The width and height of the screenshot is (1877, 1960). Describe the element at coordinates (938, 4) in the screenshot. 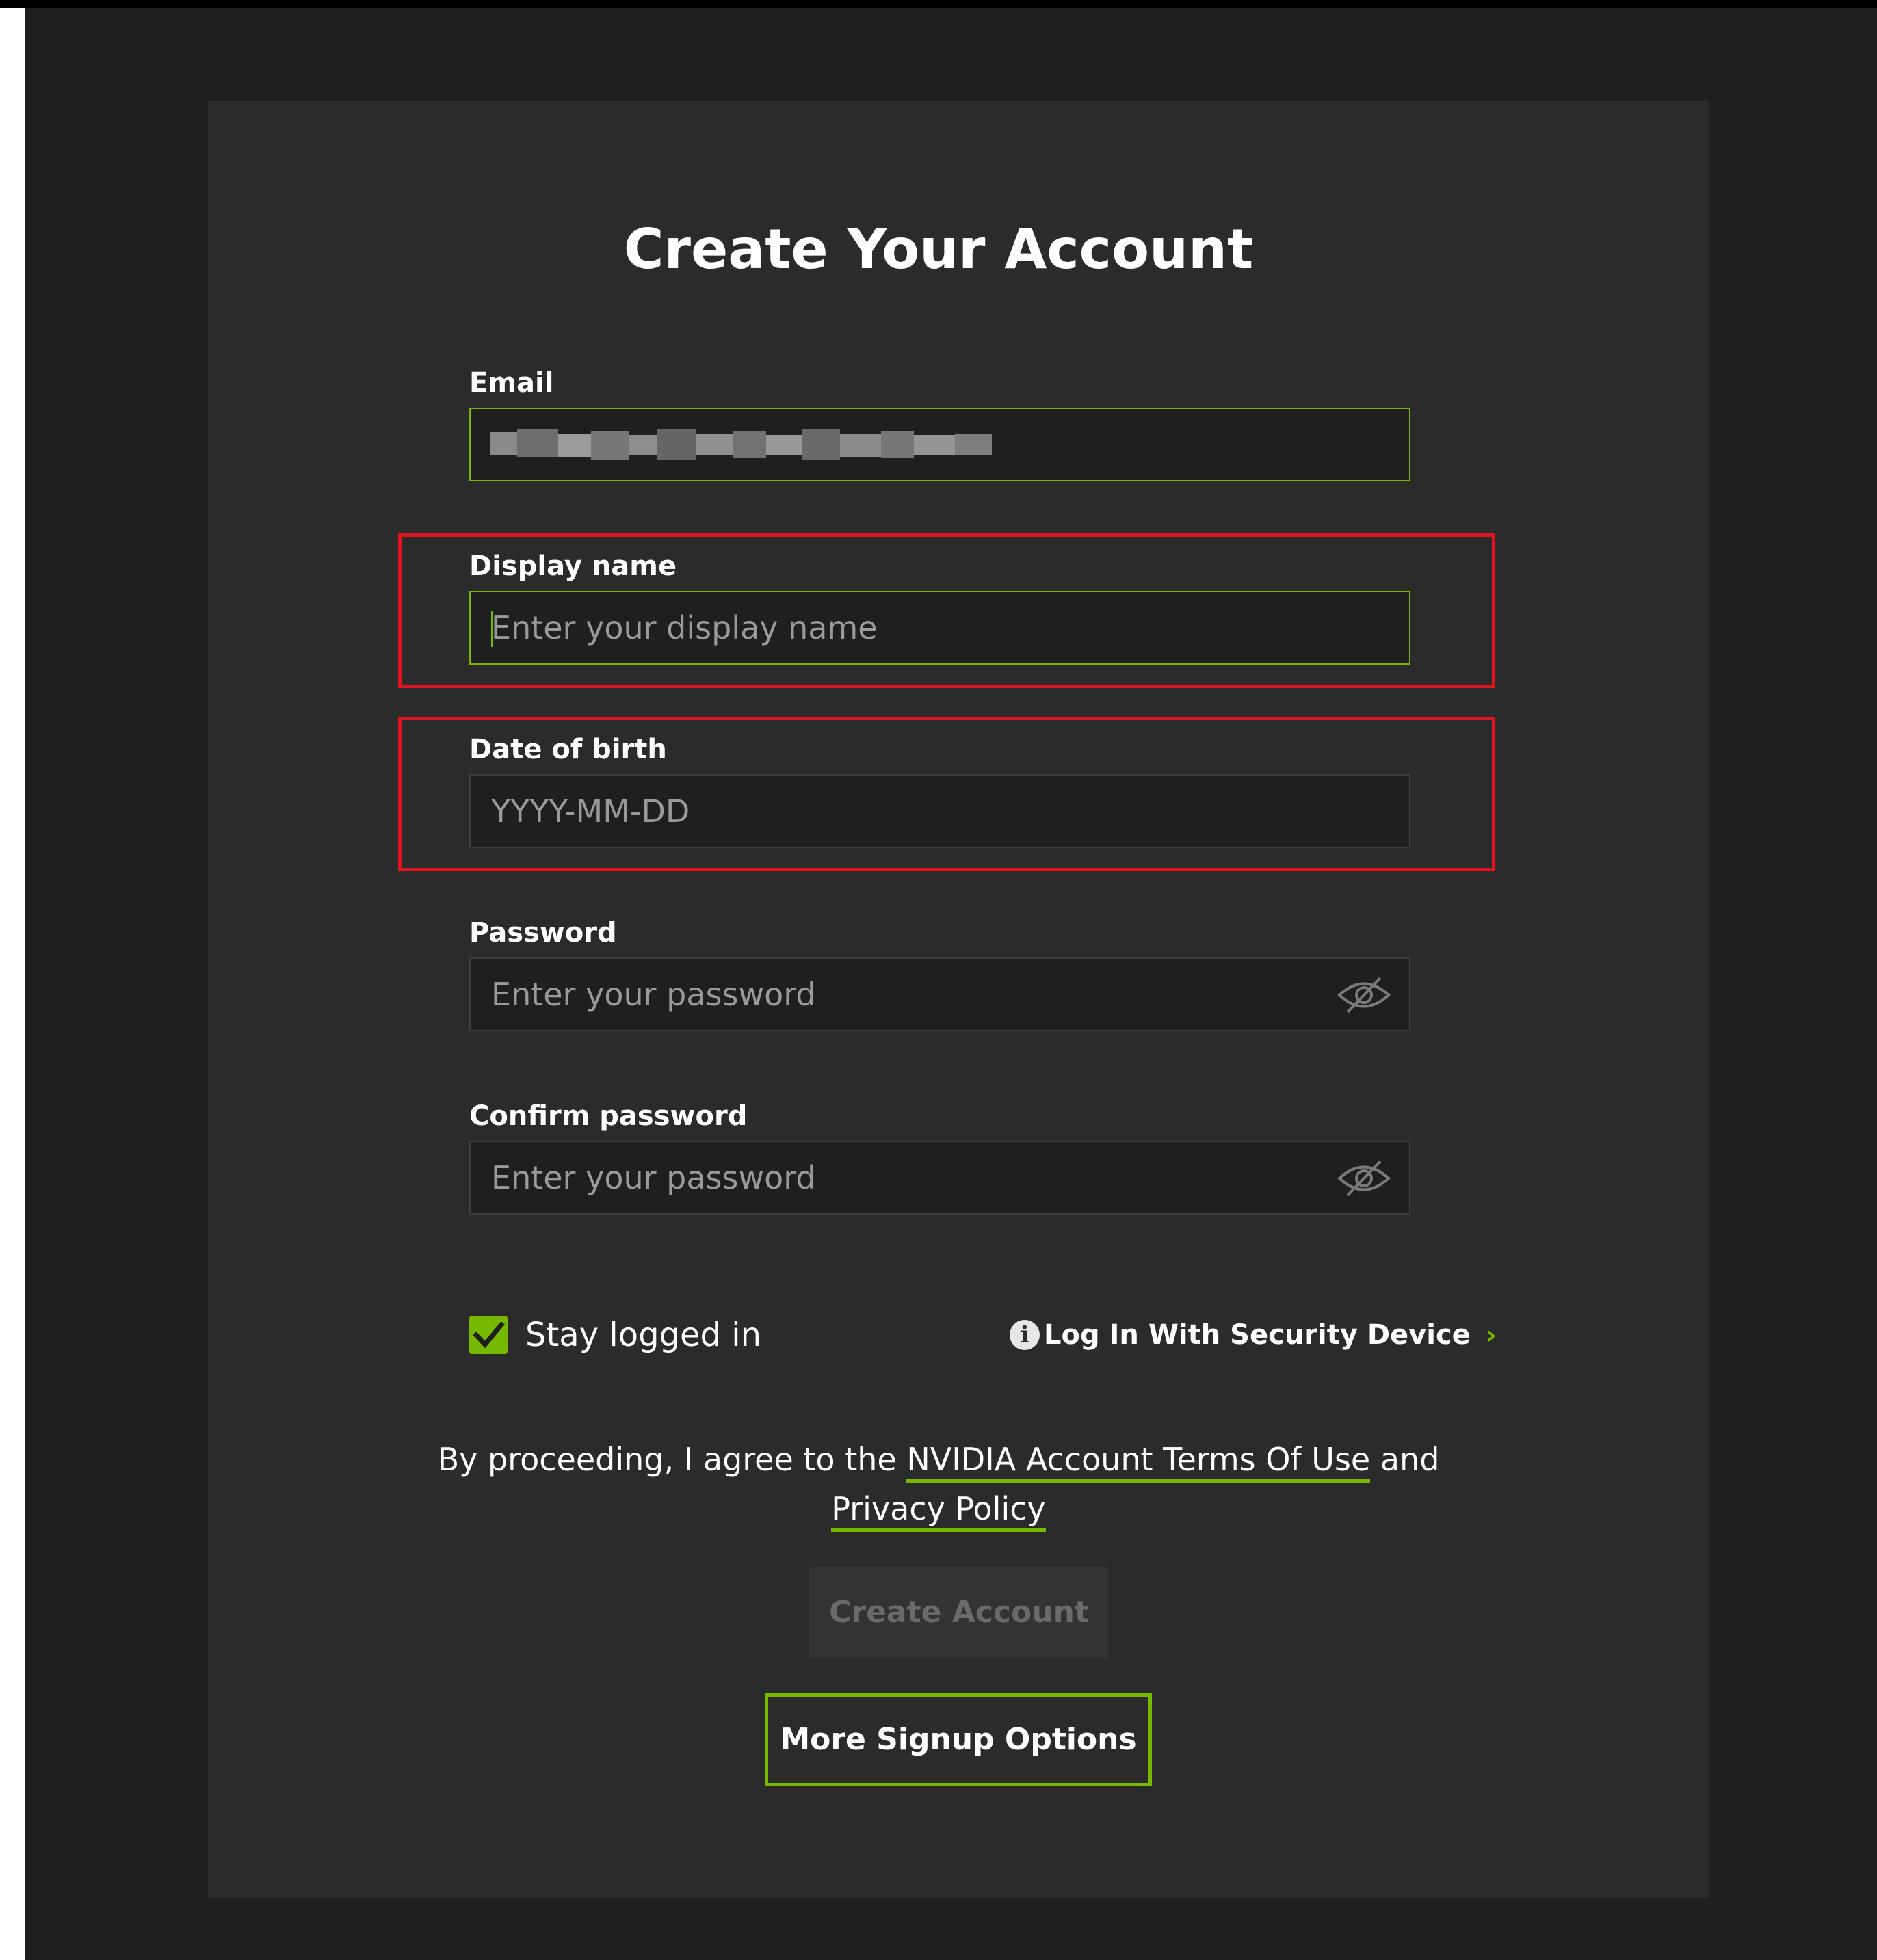

I see `top-border` at that location.